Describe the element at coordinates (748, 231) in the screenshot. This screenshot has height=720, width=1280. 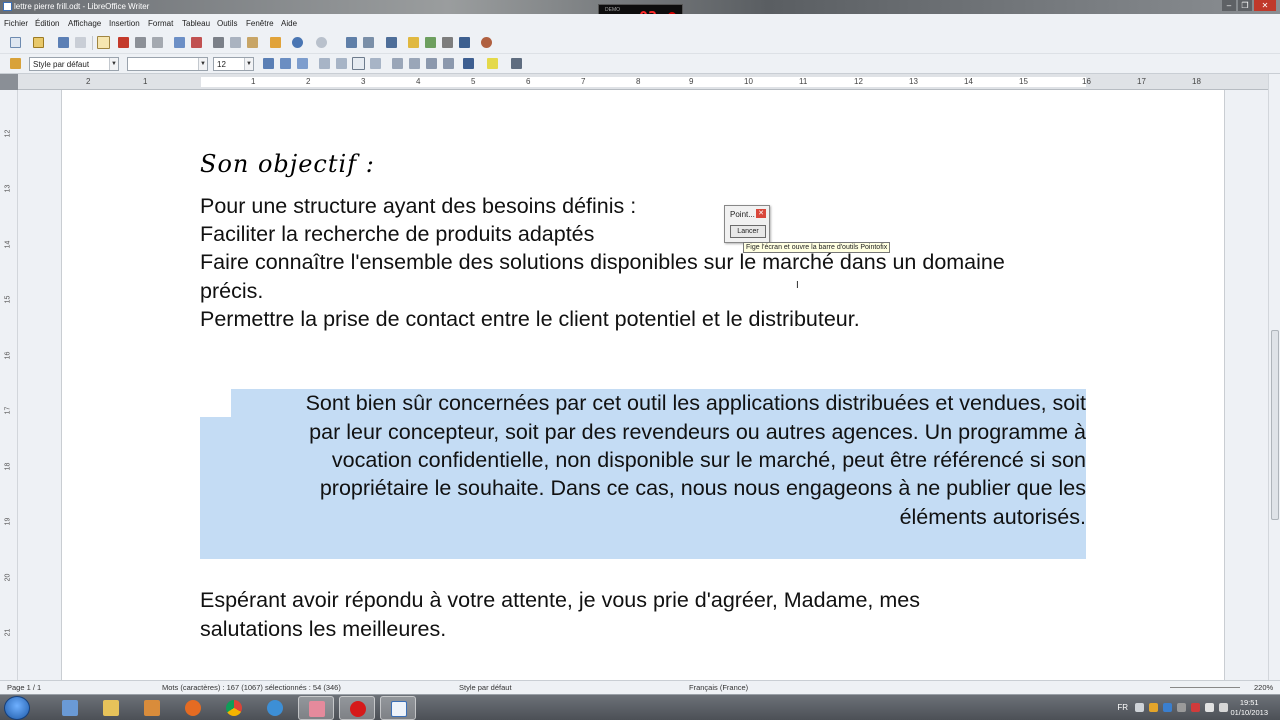
I see `lancer-button: Lancer` at that location.